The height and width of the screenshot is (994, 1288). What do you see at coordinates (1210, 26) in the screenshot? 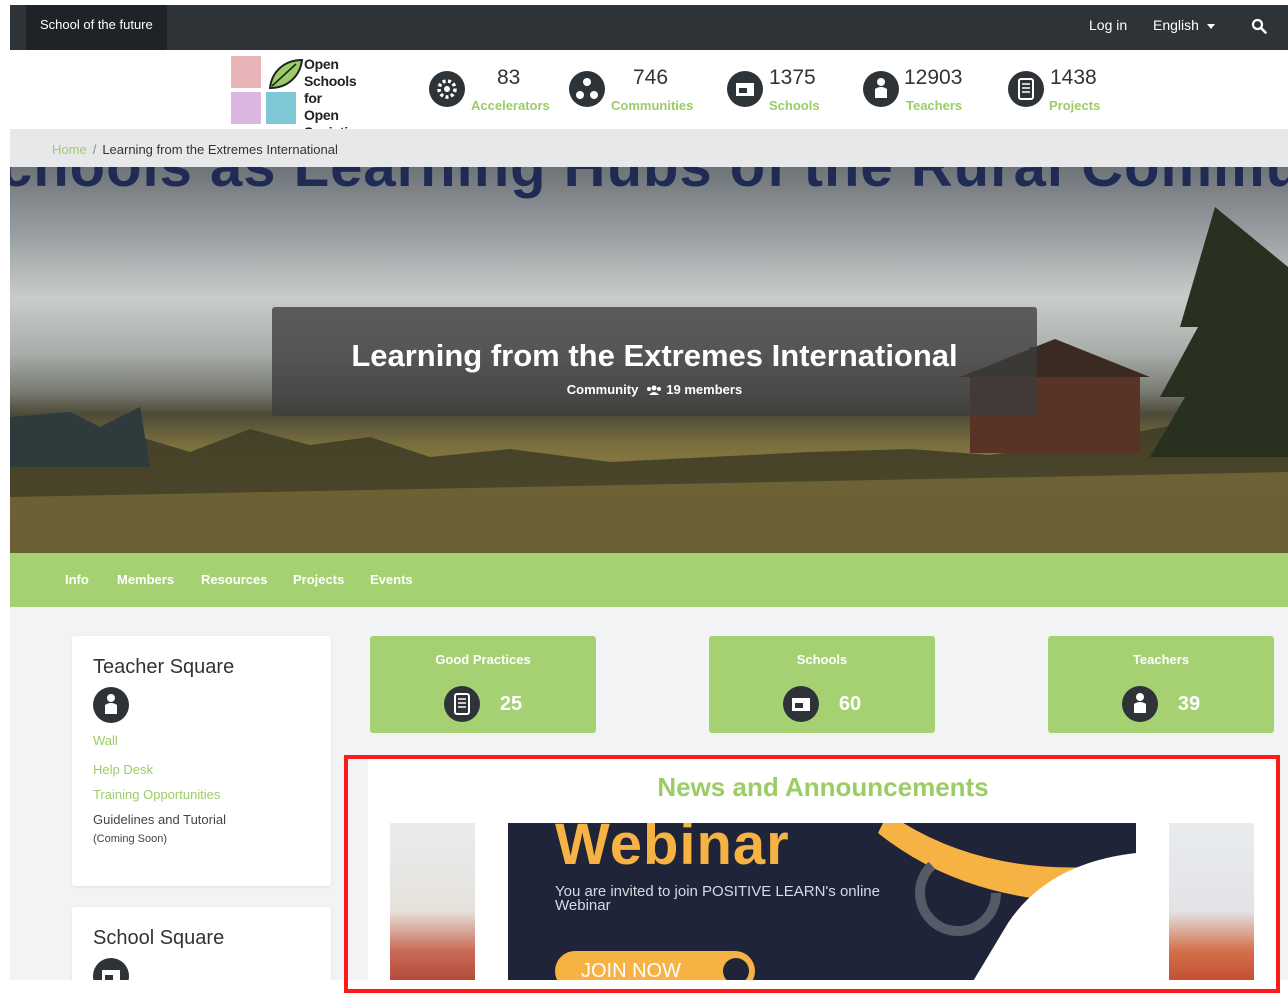
I see `caret-down-icon` at bounding box center [1210, 26].